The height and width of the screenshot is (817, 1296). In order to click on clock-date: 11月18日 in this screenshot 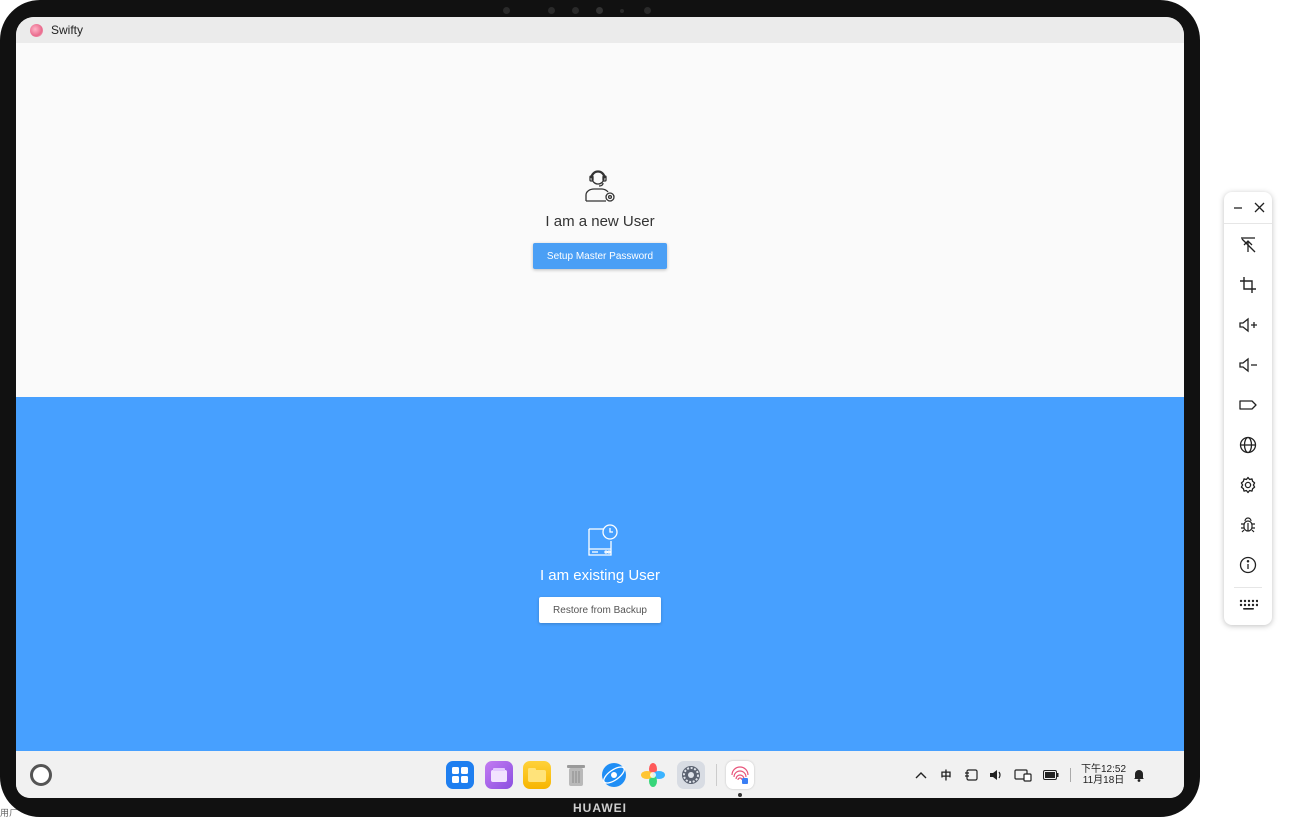, I will do `click(1103, 780)`.